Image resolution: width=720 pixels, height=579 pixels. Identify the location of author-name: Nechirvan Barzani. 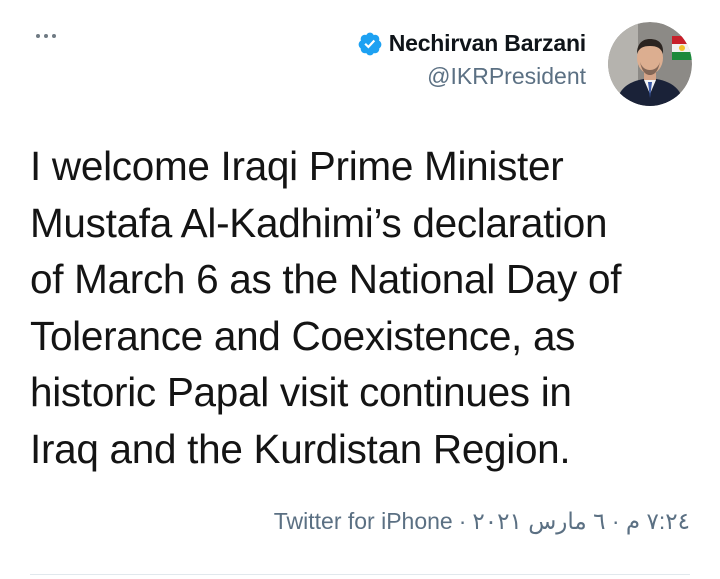
(487, 43).